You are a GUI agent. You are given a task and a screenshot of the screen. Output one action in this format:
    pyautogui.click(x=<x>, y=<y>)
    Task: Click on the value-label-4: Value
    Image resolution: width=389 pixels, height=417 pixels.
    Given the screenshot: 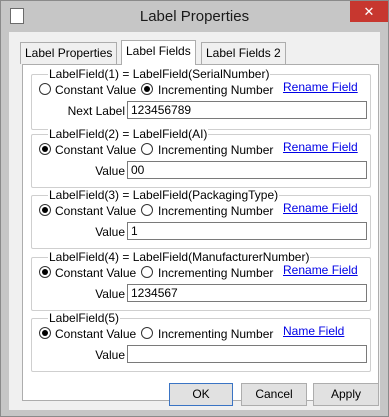 What is the action you would take?
    pyautogui.click(x=110, y=294)
    